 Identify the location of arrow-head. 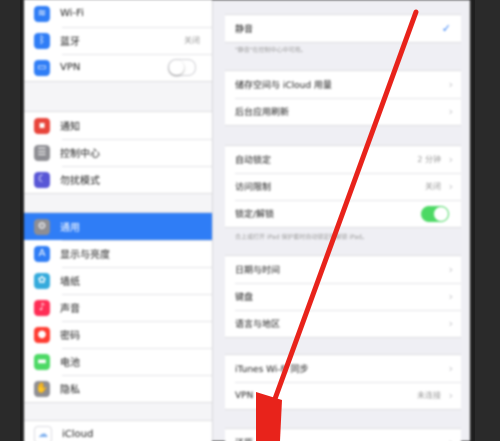
(269, 416).